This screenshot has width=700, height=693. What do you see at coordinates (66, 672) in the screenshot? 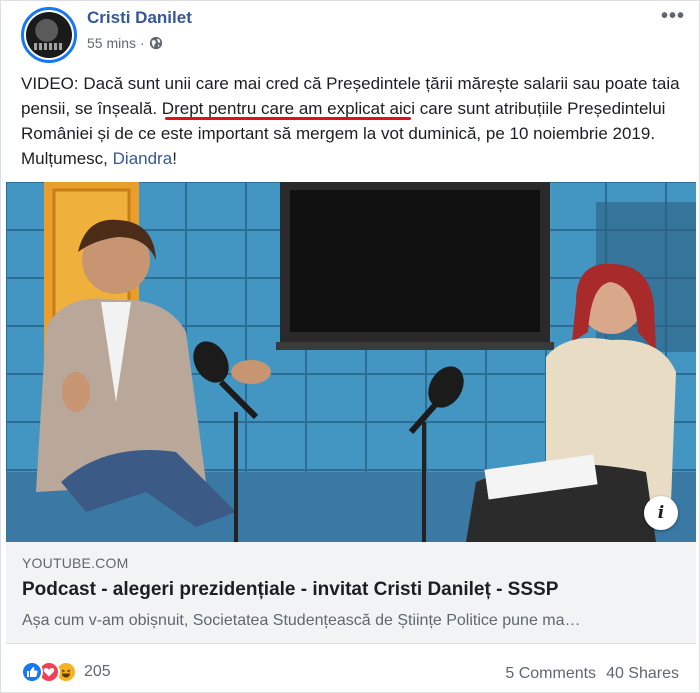
I see `reactions-summary: 205` at bounding box center [66, 672].